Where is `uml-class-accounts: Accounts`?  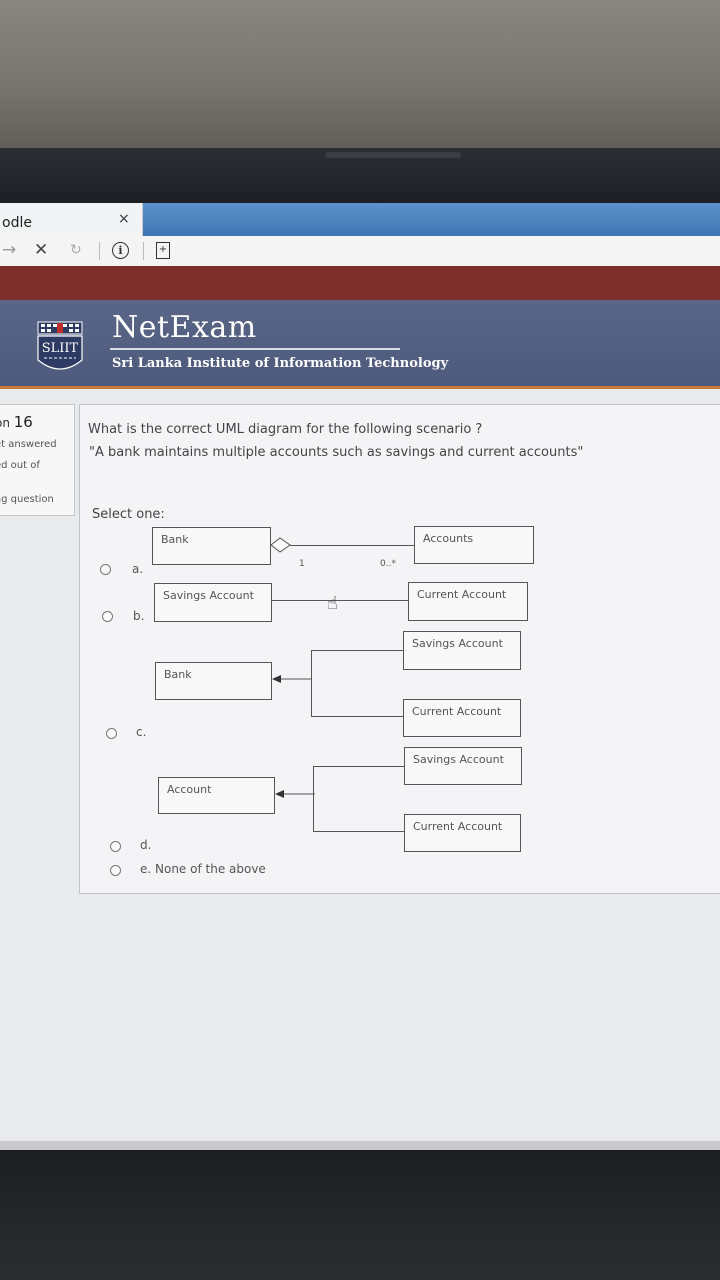 uml-class-accounts: Accounts is located at coordinates (474, 545).